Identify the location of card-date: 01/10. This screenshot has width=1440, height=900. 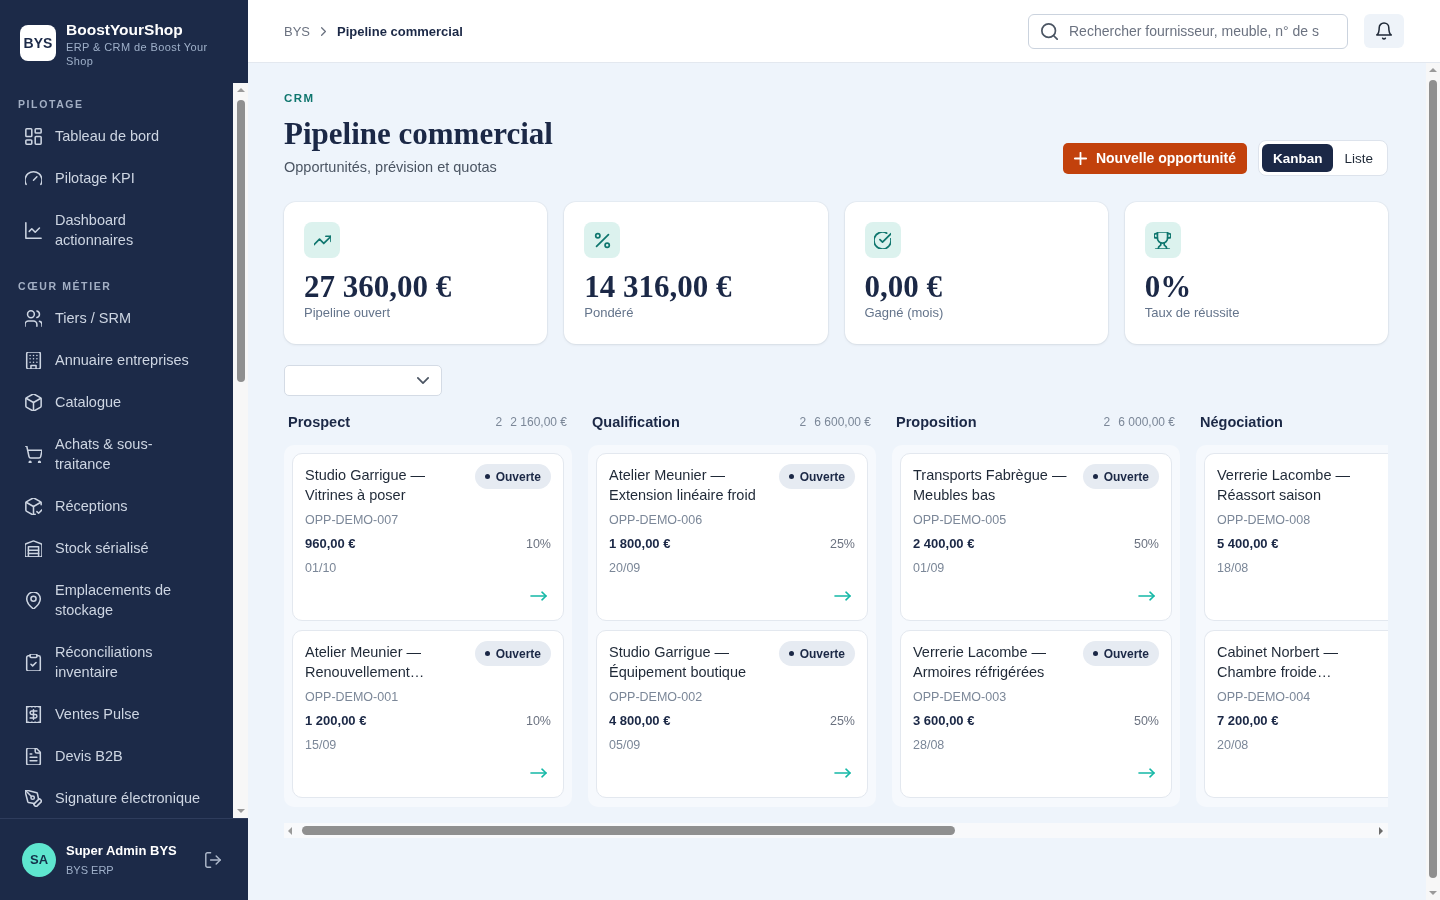
(321, 568).